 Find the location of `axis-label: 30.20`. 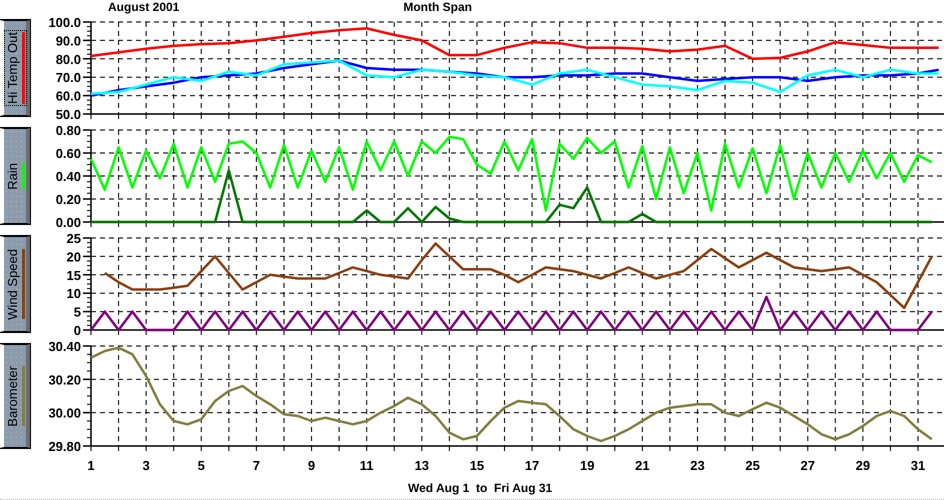

axis-label: 30.20 is located at coordinates (64, 380).